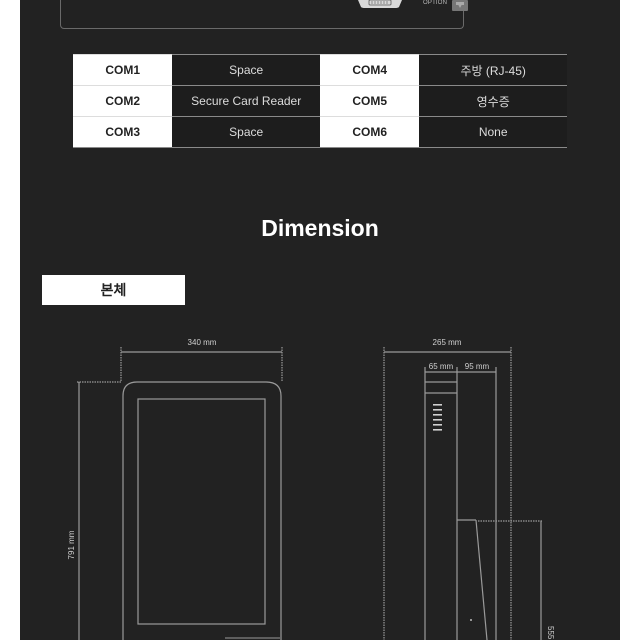 The height and width of the screenshot is (640, 640). Describe the element at coordinates (437, 417) in the screenshot. I see `speaker-grille-icon` at that location.